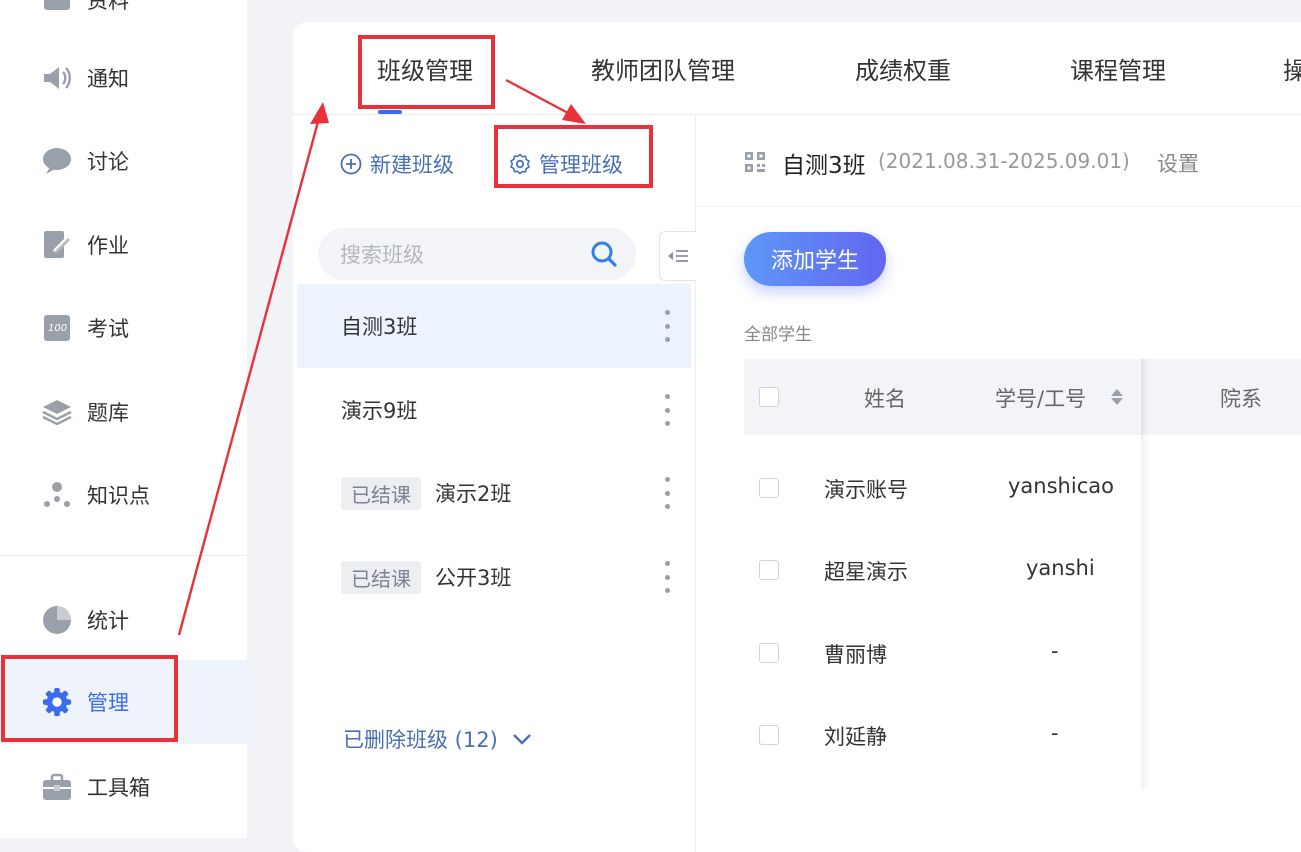 The height and width of the screenshot is (852, 1301). I want to click on table-row: 超星演示 yanshi, so click(943, 573).